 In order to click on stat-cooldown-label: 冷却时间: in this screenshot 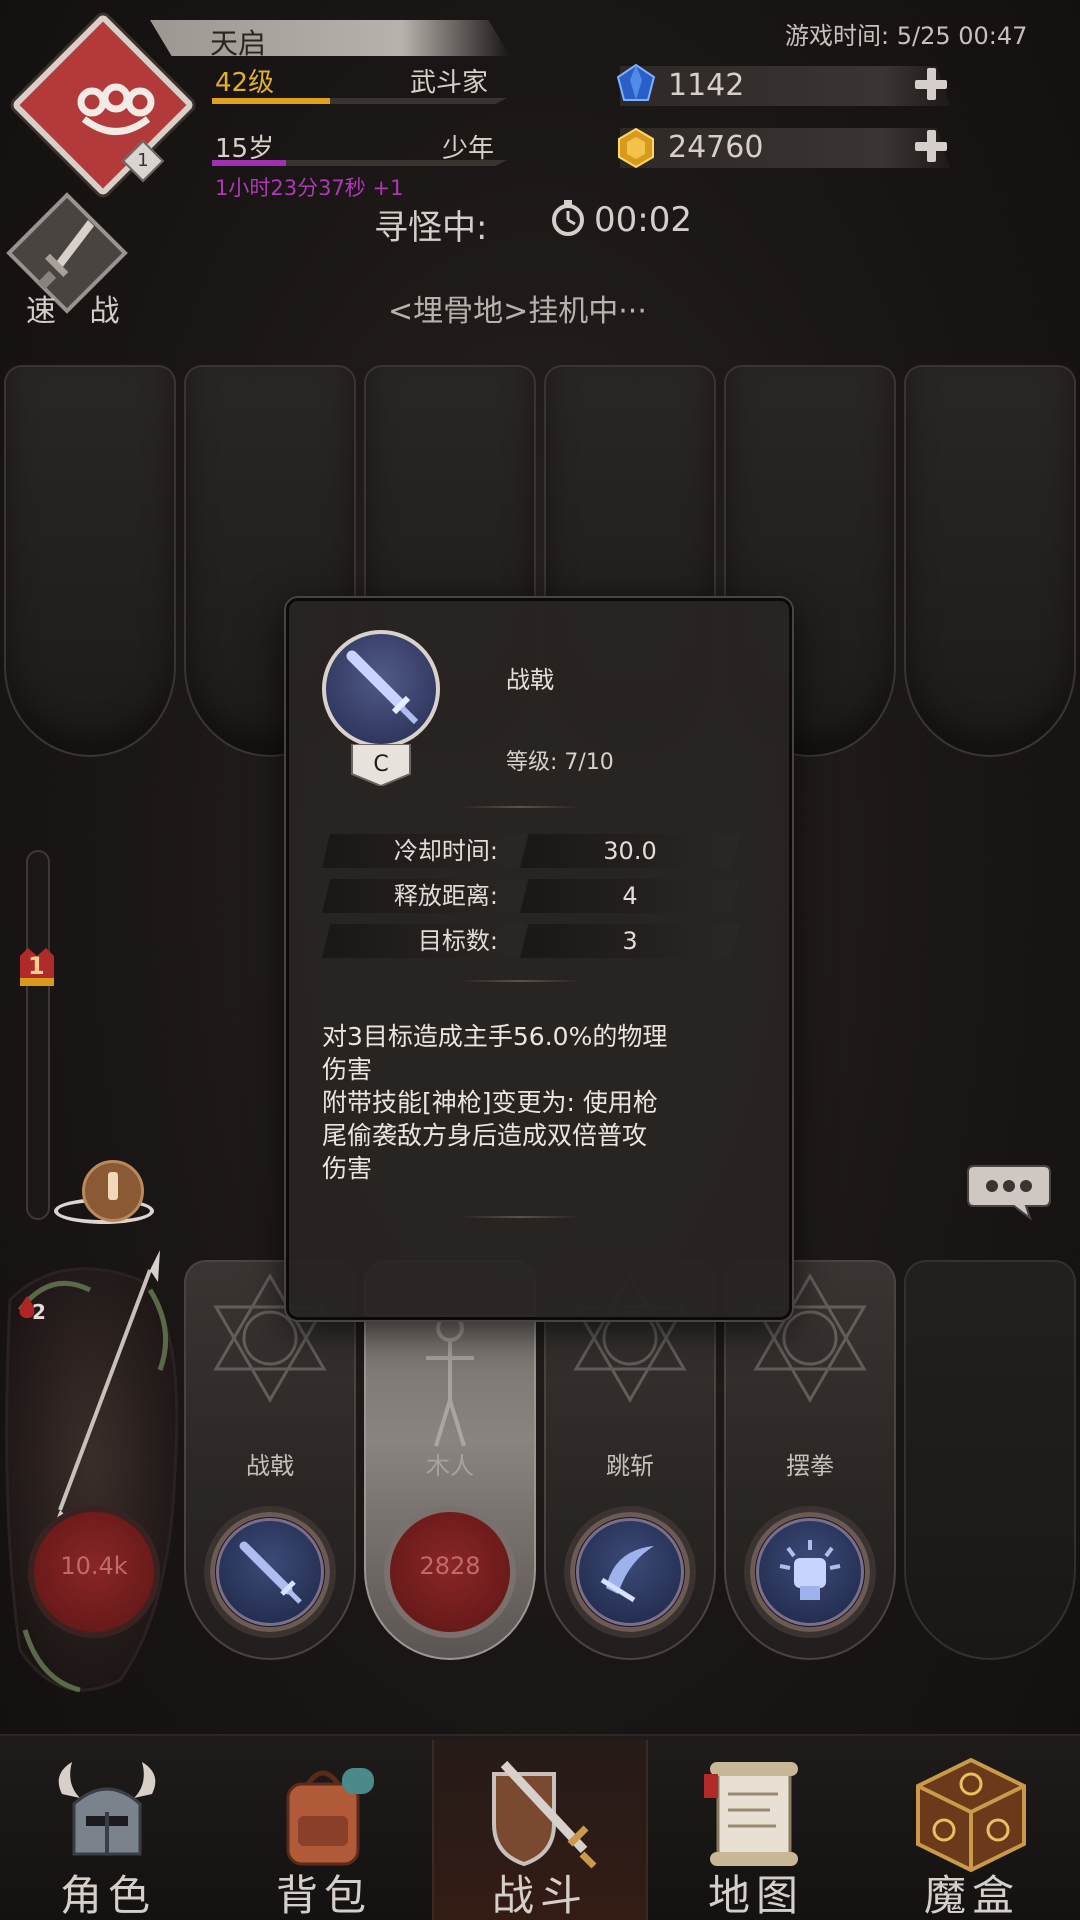, I will do `click(424, 851)`.